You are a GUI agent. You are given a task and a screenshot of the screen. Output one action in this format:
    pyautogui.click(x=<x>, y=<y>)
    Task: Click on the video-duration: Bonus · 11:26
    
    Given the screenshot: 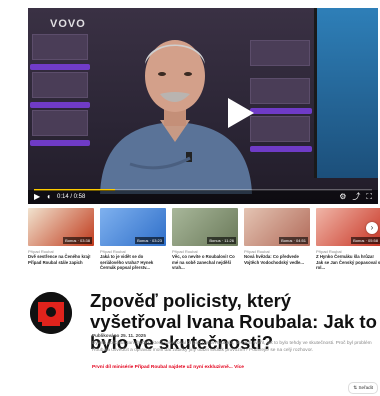 What is the action you would take?
    pyautogui.click(x=221, y=240)
    